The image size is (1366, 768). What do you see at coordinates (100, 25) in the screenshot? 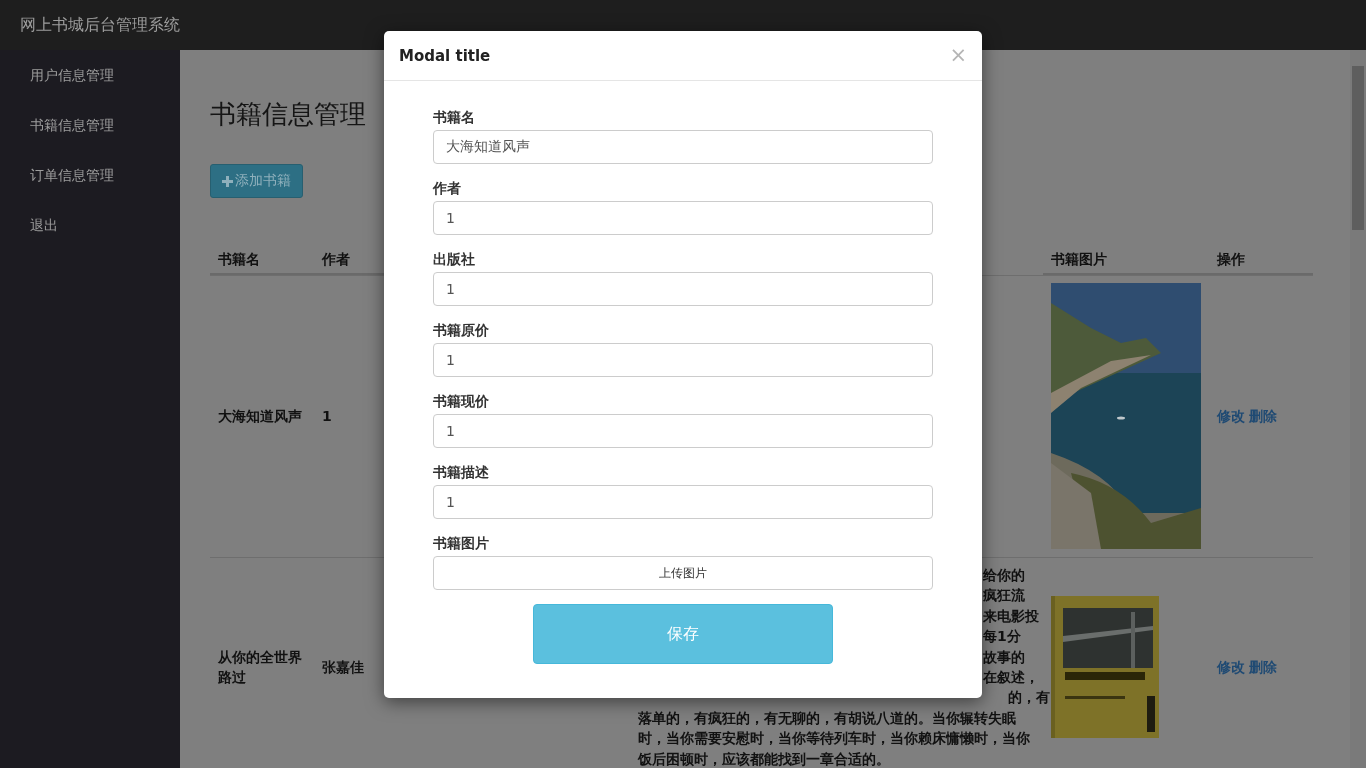
I see `brand-title: 网上书城后台管理系统` at bounding box center [100, 25].